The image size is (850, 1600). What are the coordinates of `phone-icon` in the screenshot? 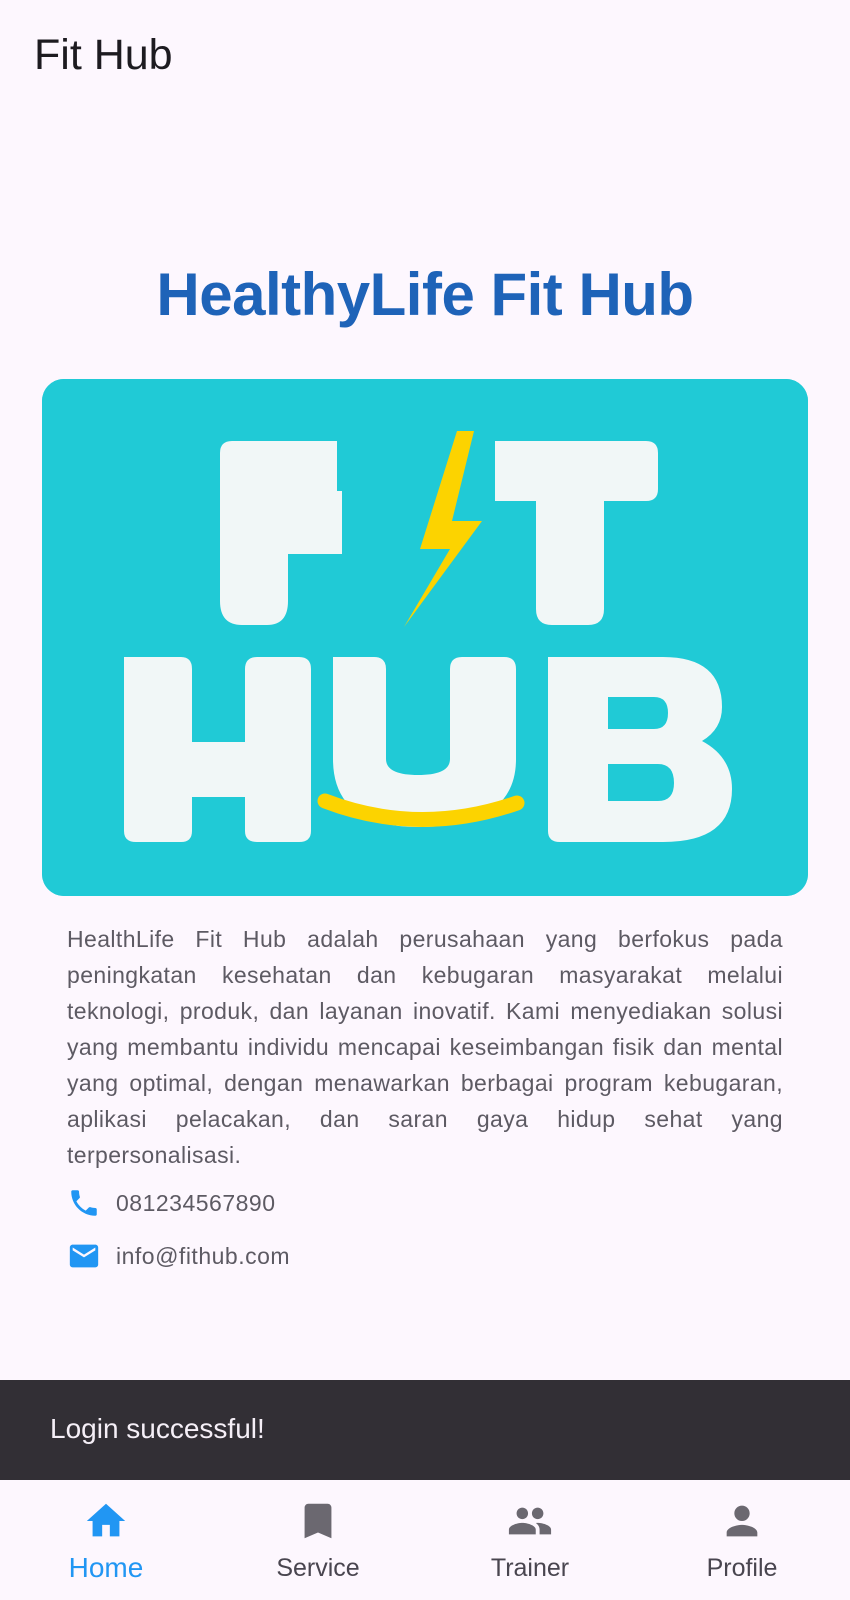 It's located at (84, 1203).